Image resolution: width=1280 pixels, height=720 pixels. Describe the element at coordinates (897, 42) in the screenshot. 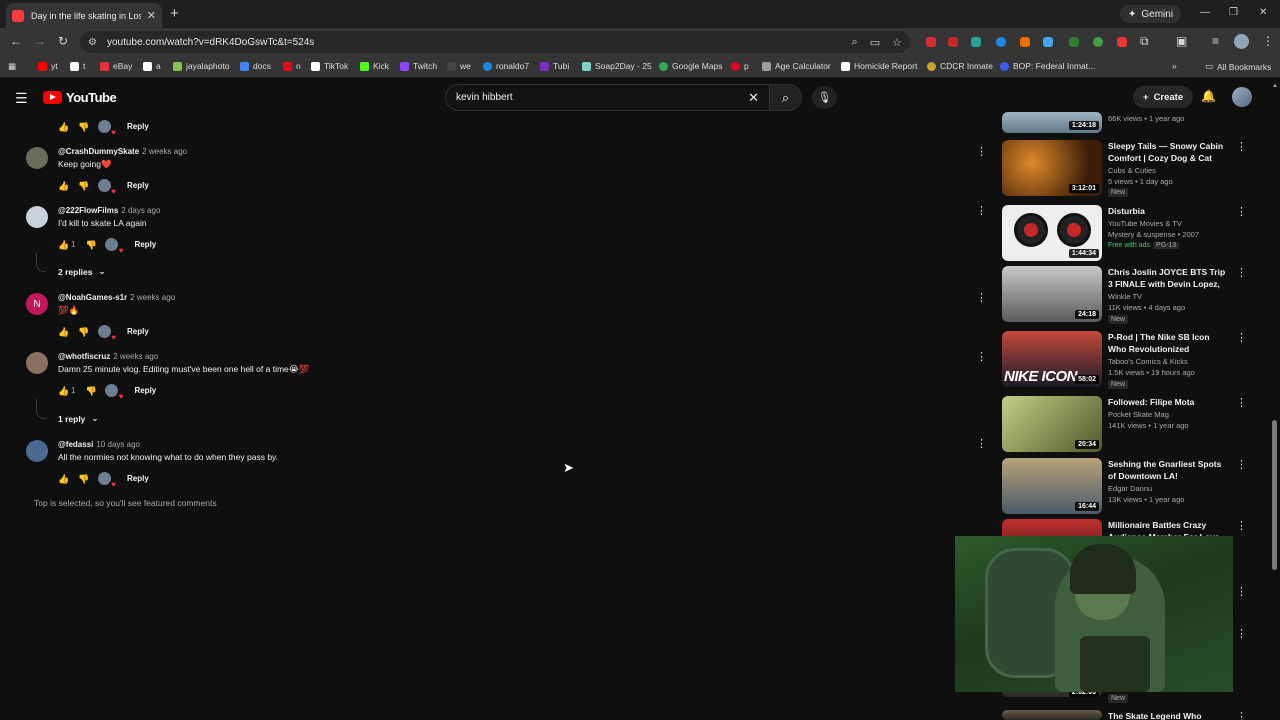

I see `bookmark-star-icon: ☆` at that location.